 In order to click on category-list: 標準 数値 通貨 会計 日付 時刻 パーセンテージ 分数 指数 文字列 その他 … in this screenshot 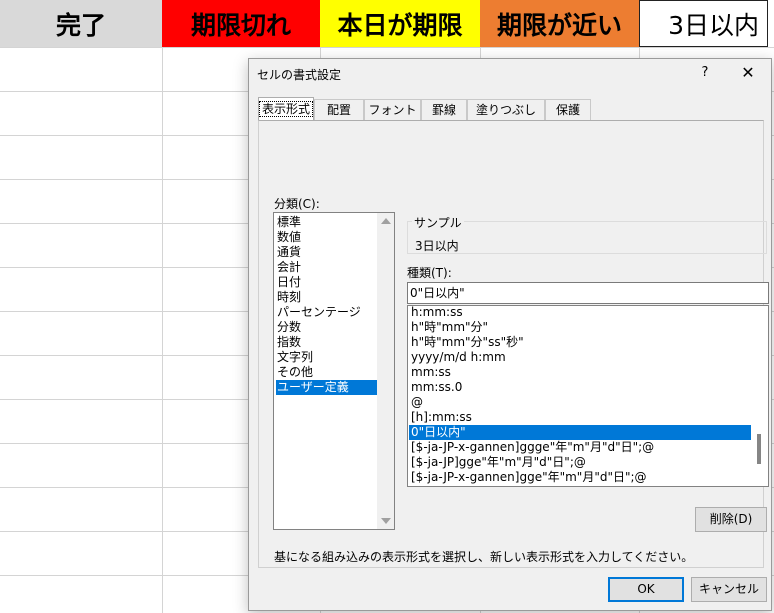, I will do `click(334, 371)`.